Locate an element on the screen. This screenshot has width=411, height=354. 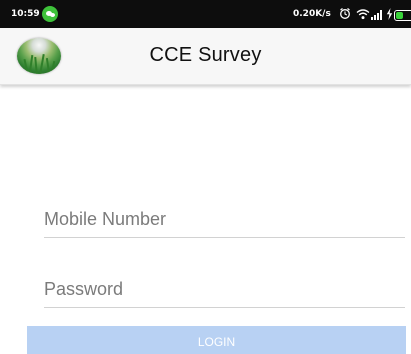
wechat-icon is located at coordinates (50, 14).